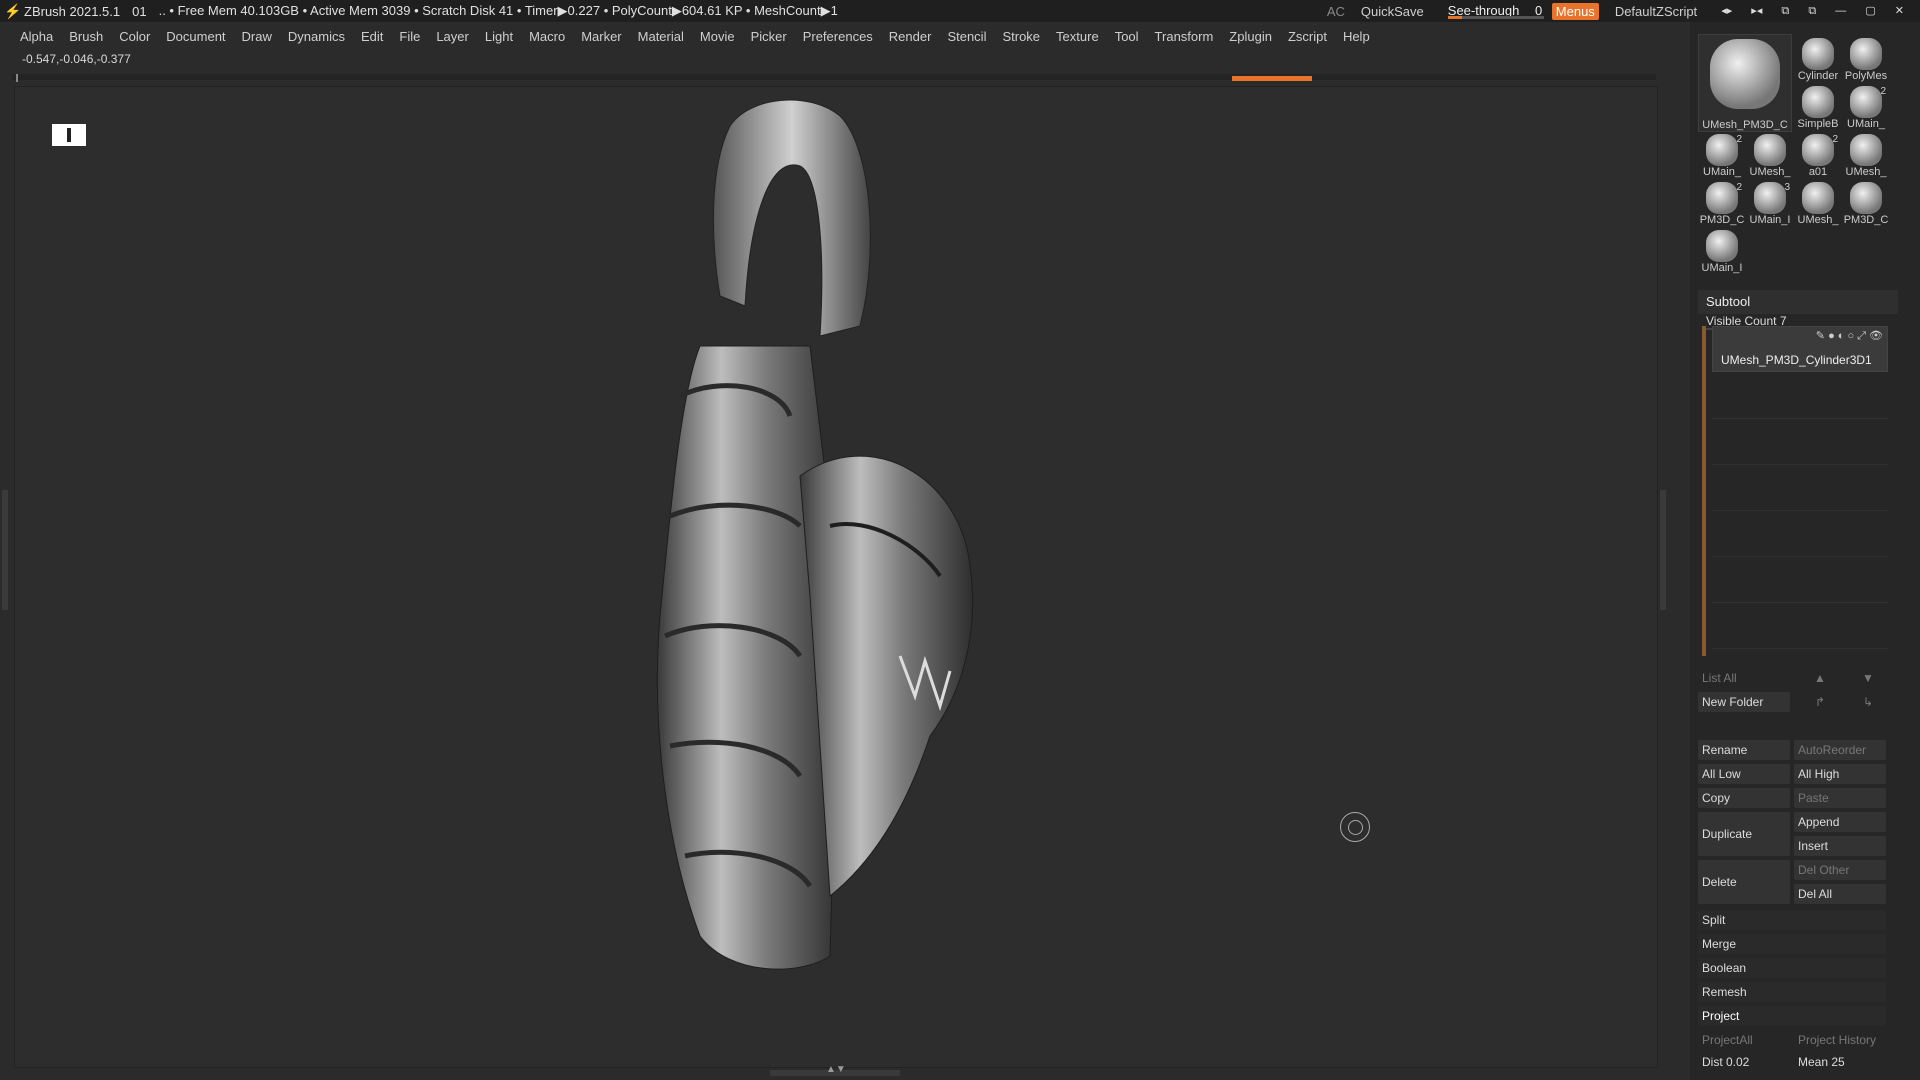 This screenshot has height=1080, width=1920. I want to click on menu-material: Material, so click(661, 36).